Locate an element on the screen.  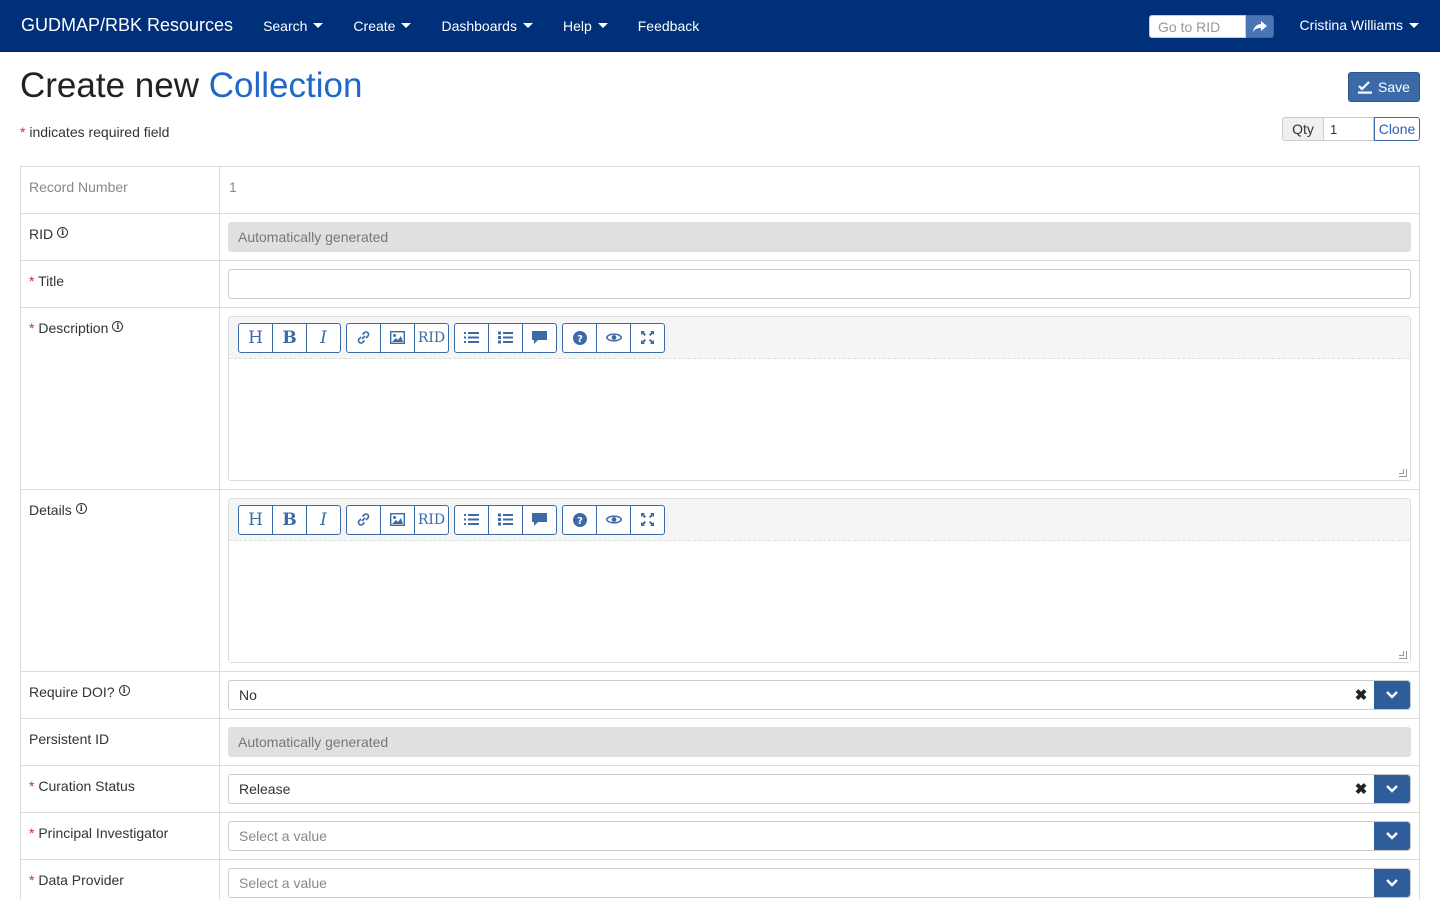
insert-button-group: RID is located at coordinates (397, 337).